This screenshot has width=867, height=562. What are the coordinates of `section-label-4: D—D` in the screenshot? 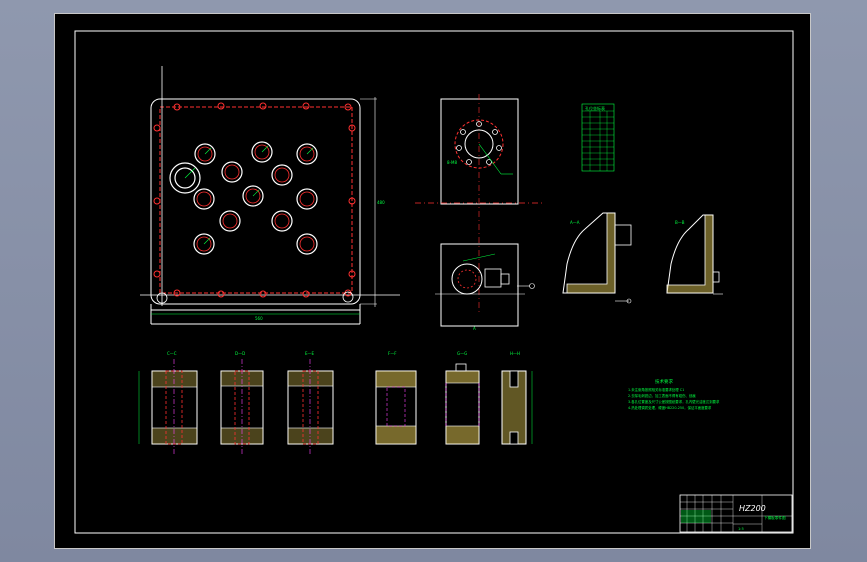 It's located at (240, 353).